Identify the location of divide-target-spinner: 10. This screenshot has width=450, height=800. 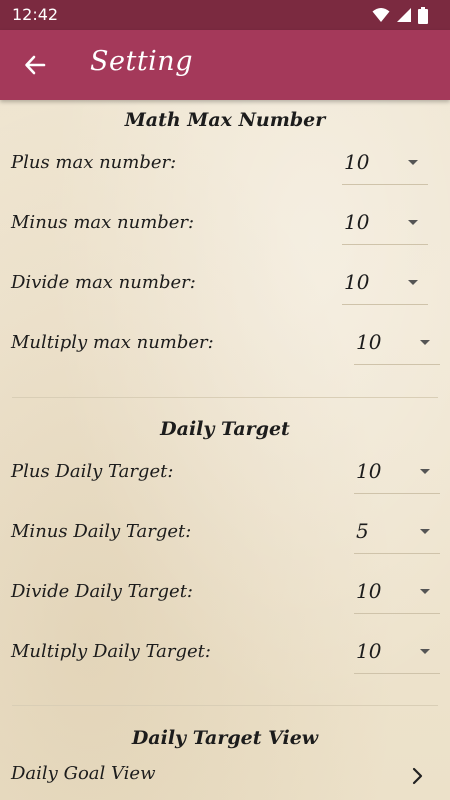
(397, 591).